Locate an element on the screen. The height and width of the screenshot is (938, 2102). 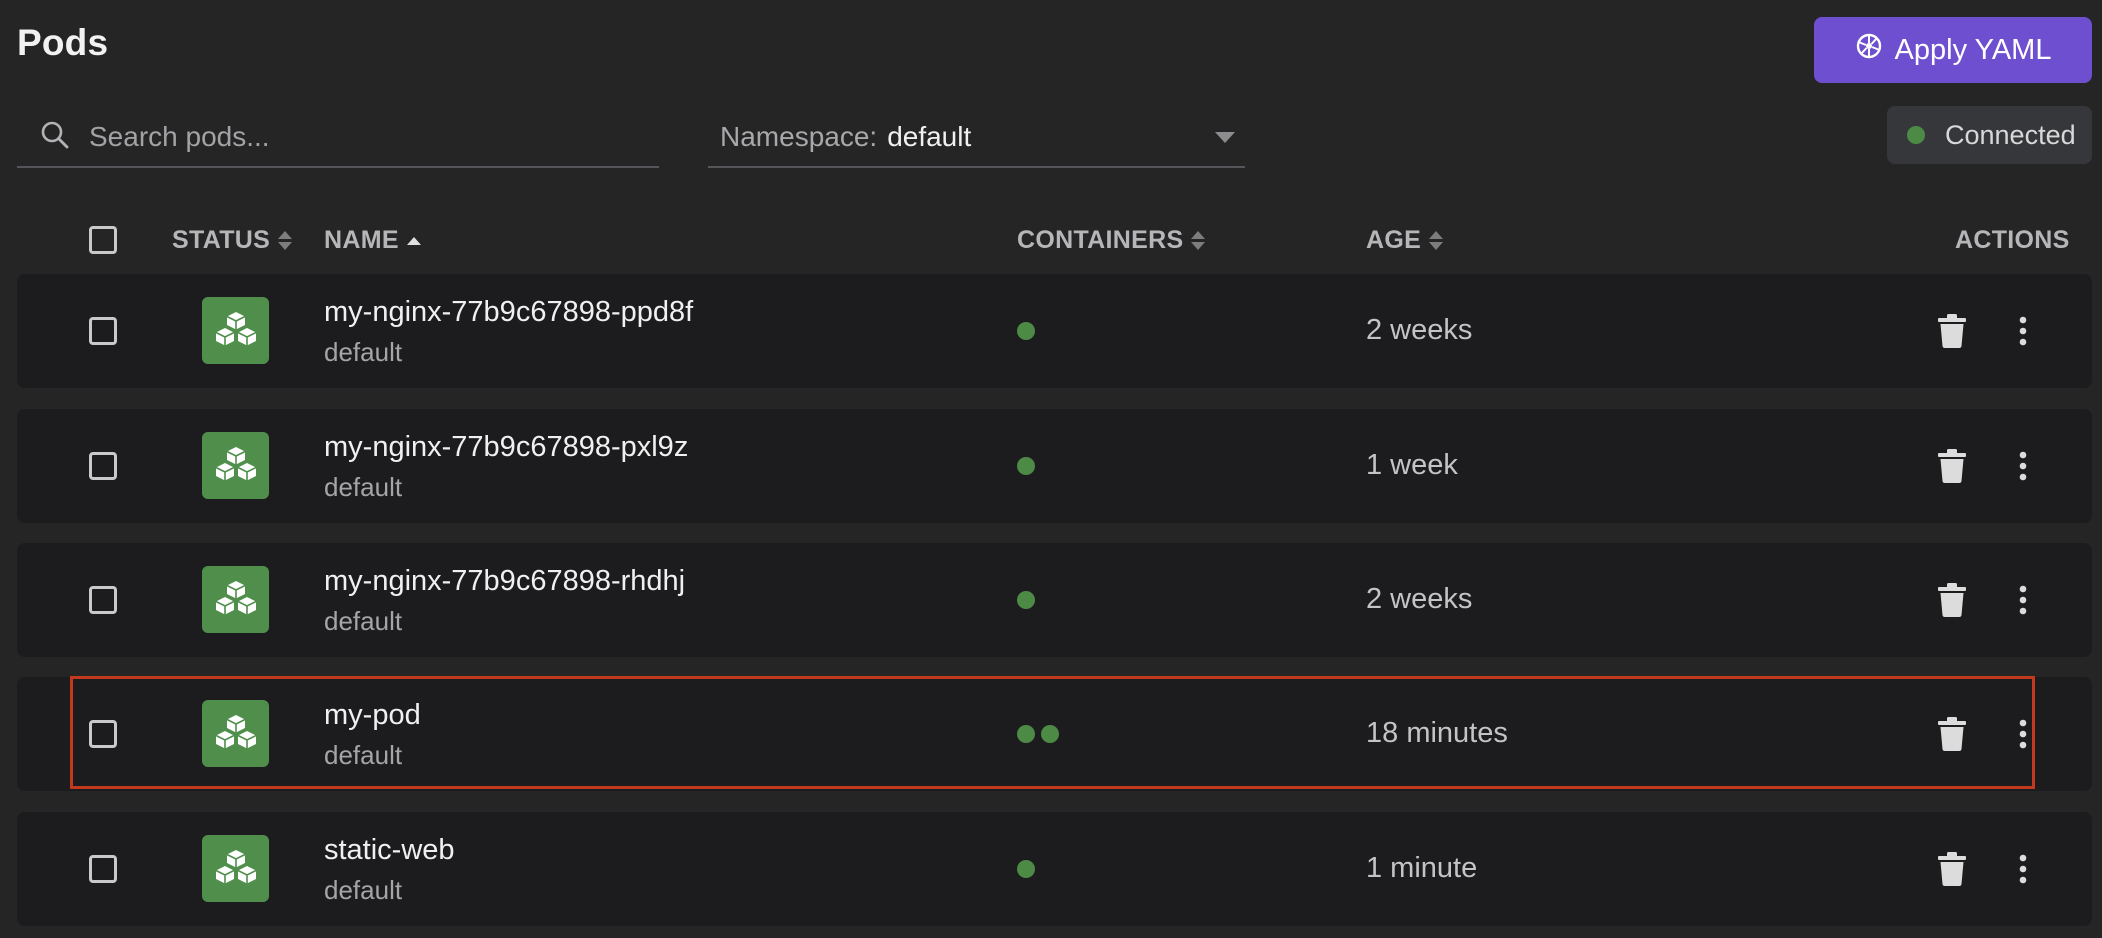
namespace-select: Namespace: default is located at coordinates (976, 138).